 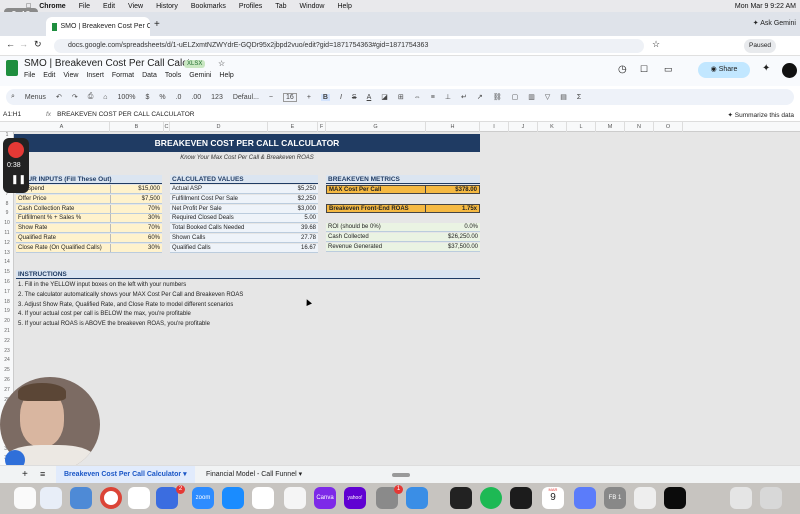 What do you see at coordinates (203, 498) in the screenshot?
I see `zoom-app-icon: zoom` at bounding box center [203, 498].